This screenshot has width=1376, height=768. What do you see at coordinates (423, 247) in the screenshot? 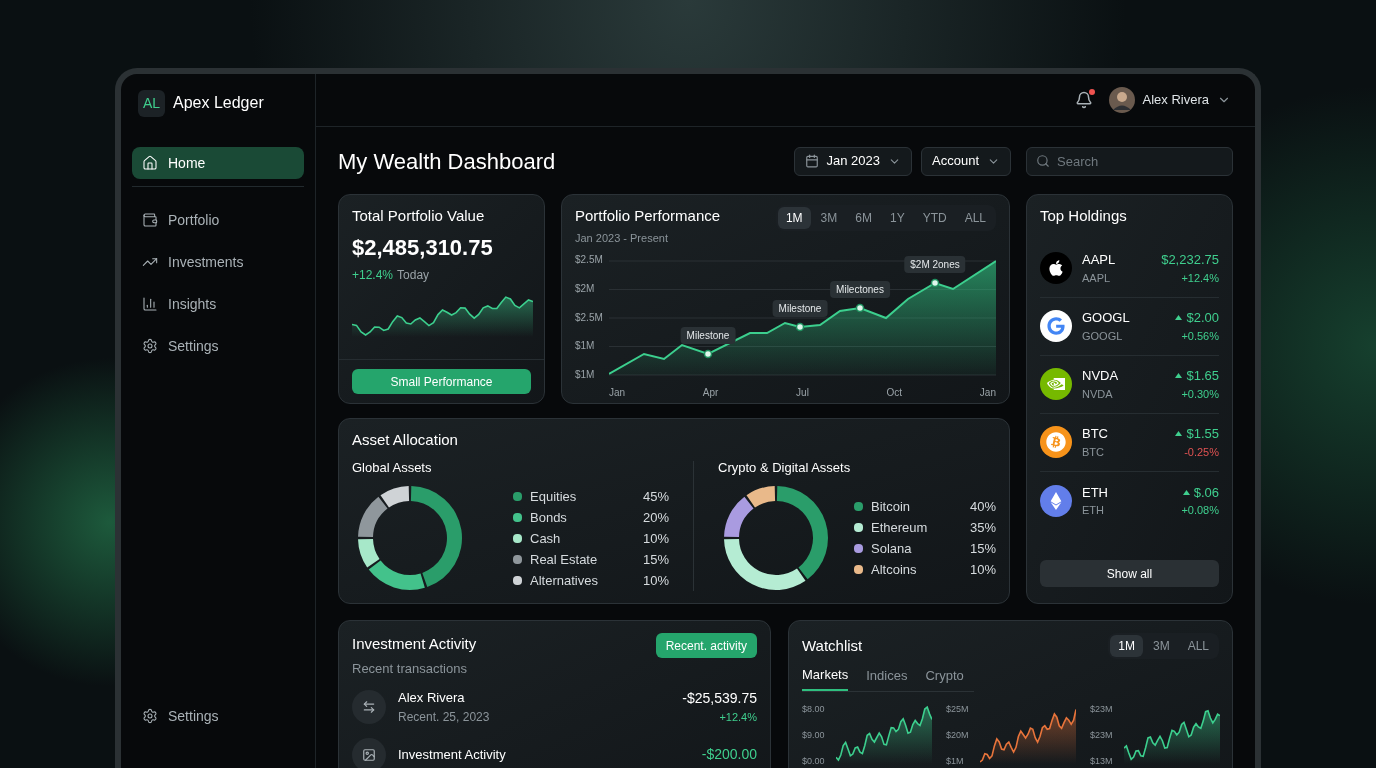
I see `portfolio-value: $2,485,310.75` at bounding box center [423, 247].